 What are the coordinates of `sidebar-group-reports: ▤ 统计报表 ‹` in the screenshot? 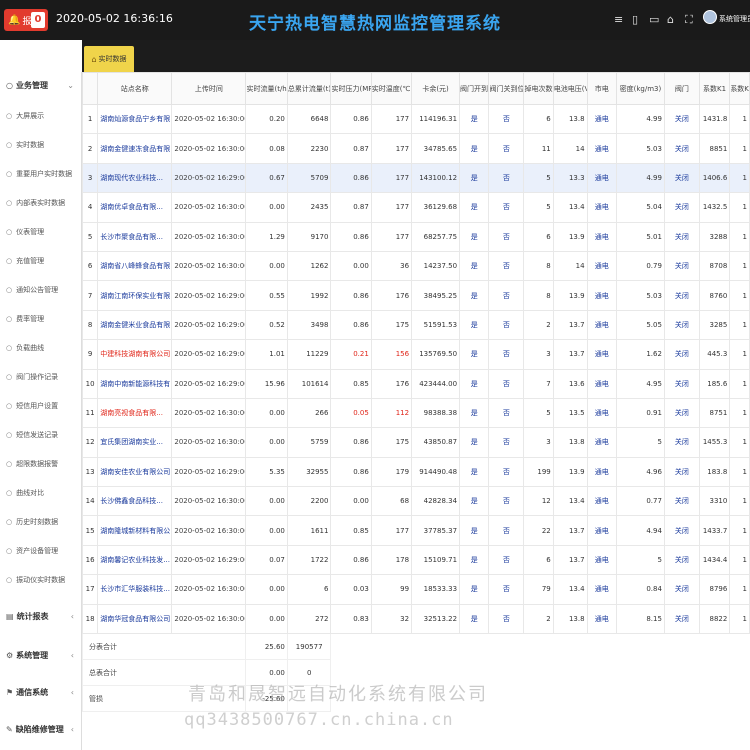 It's located at (41, 616).